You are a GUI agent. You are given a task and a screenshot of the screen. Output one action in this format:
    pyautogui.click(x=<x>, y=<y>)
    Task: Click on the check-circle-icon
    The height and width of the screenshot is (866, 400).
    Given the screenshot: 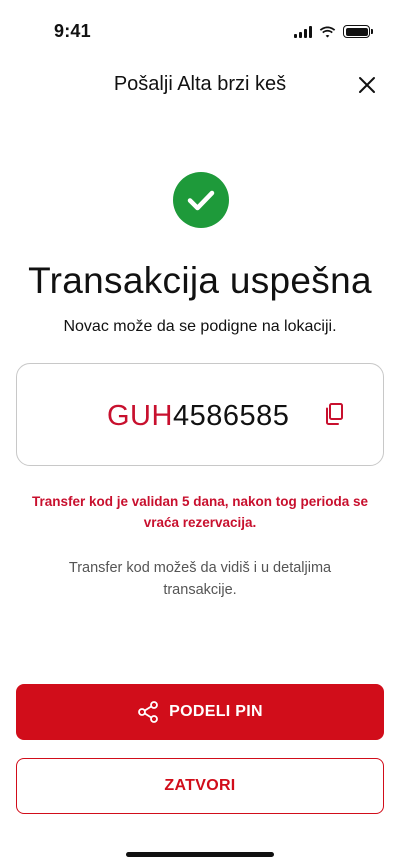 What is the action you would take?
    pyautogui.click(x=201, y=200)
    